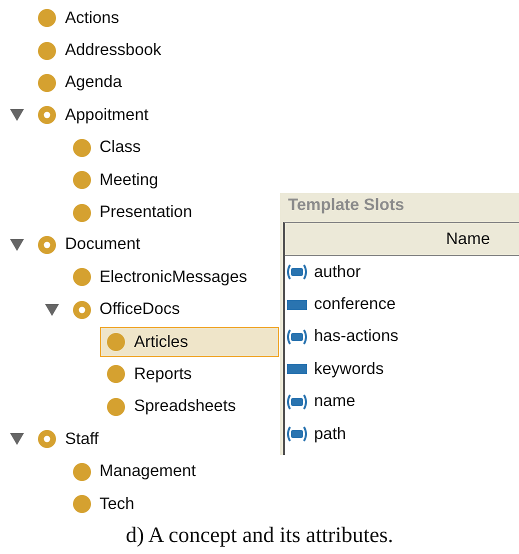 The height and width of the screenshot is (554, 519). What do you see at coordinates (107, 147) in the screenshot?
I see `tree-item: Class` at bounding box center [107, 147].